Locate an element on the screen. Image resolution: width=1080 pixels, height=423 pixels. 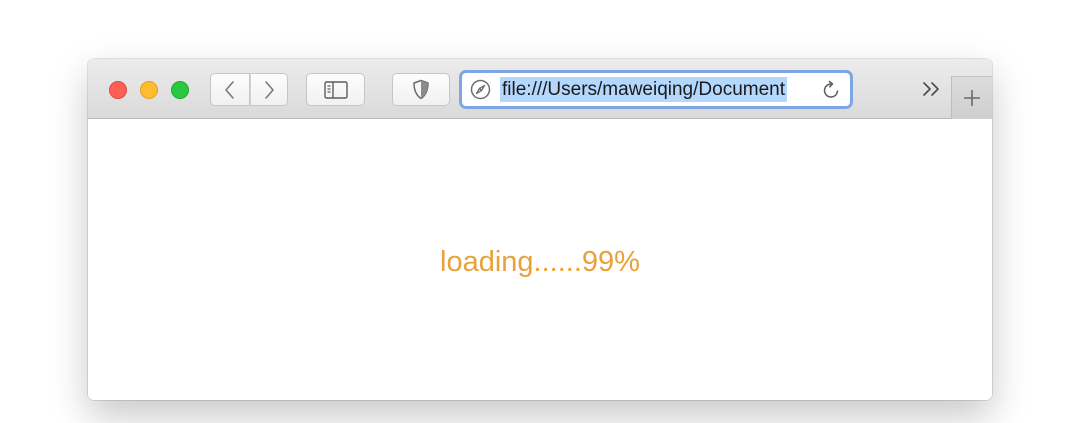
url-text: file:///Users/maweiqing/Document is located at coordinates (643, 89).